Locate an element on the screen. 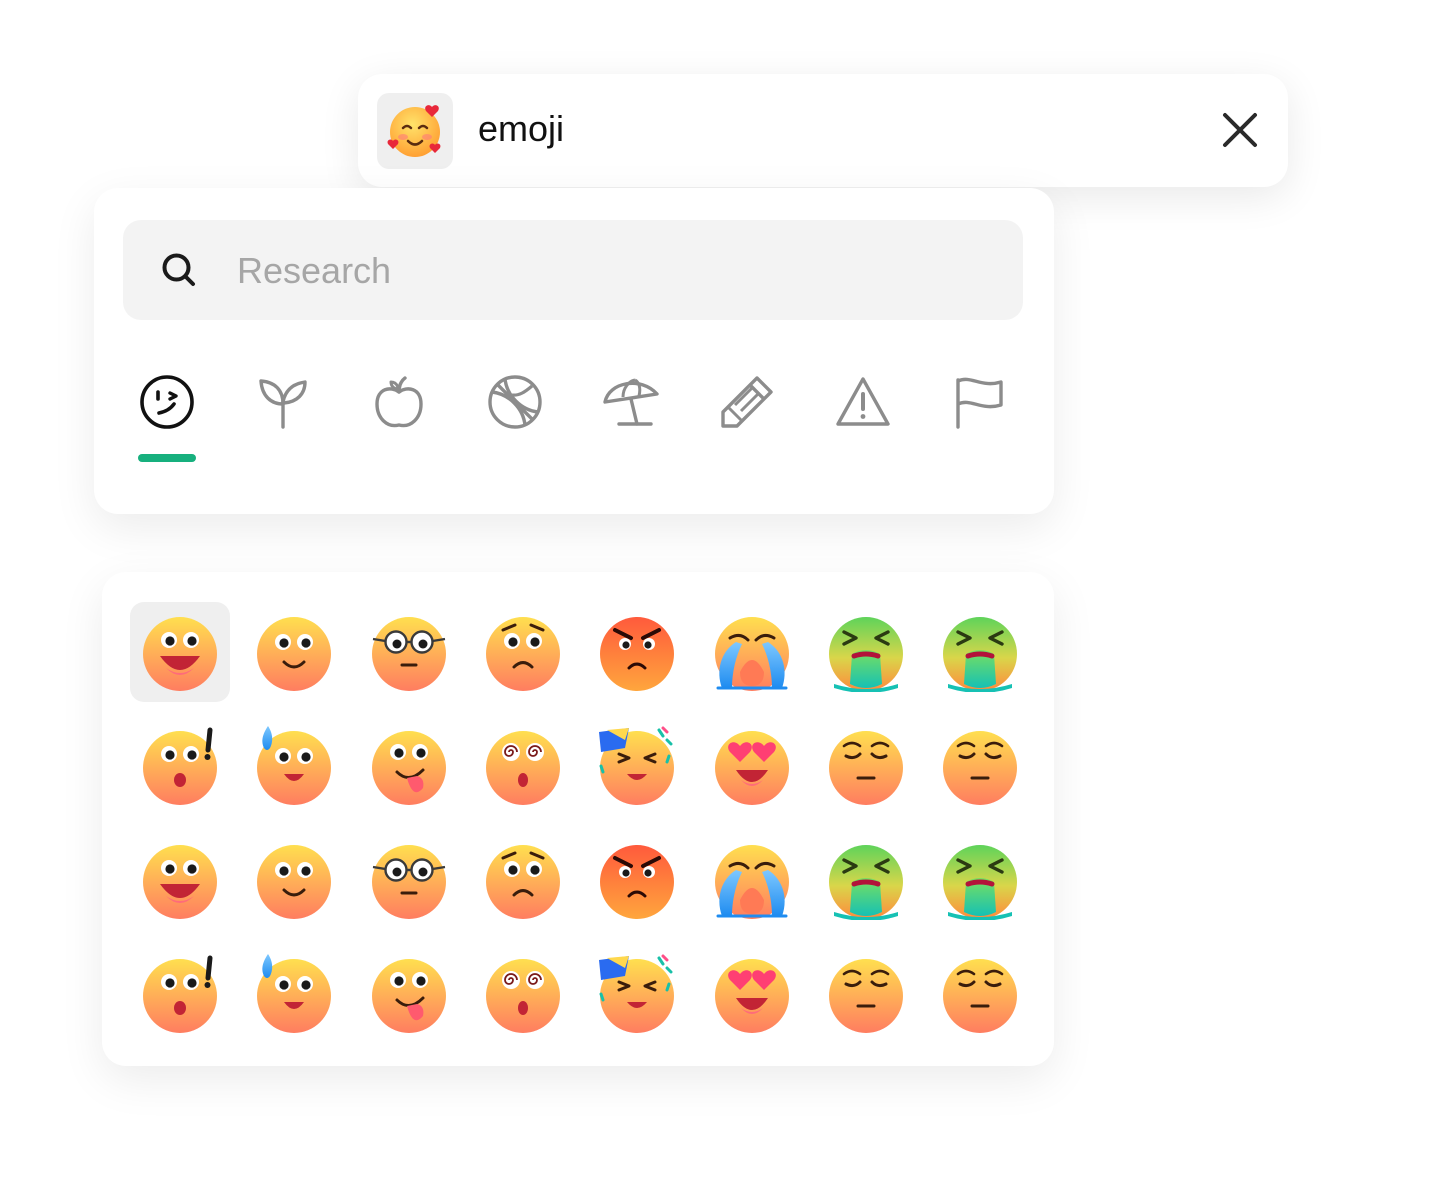  category-tab-food is located at coordinates (399, 402).